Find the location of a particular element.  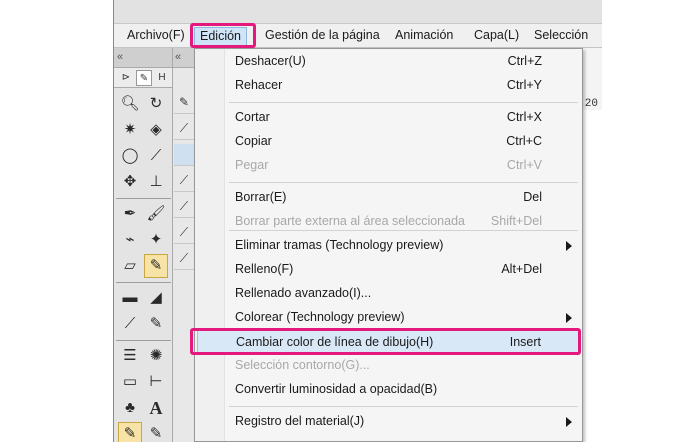

auto-select-icon: ✷ is located at coordinates (130, 130).